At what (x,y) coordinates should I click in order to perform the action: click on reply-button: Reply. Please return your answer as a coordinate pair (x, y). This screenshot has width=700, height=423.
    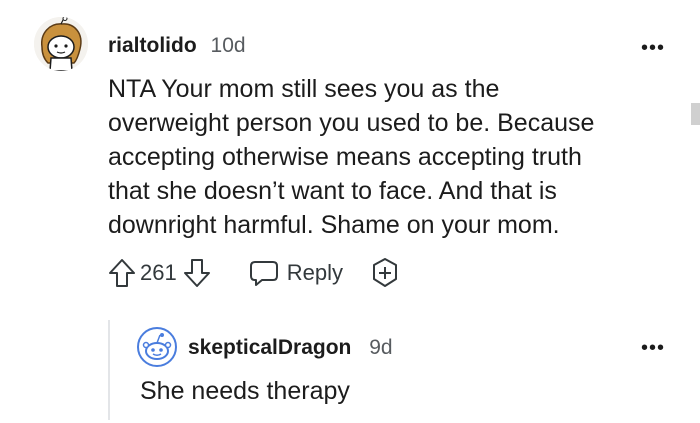
    Looking at the image, I should click on (296, 273).